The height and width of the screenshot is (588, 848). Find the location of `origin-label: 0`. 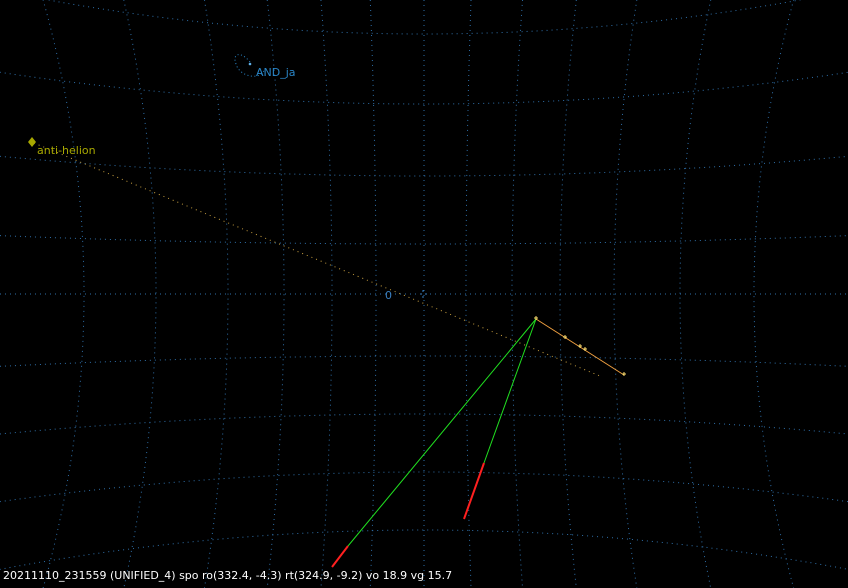

origin-label: 0 is located at coordinates (388, 295).